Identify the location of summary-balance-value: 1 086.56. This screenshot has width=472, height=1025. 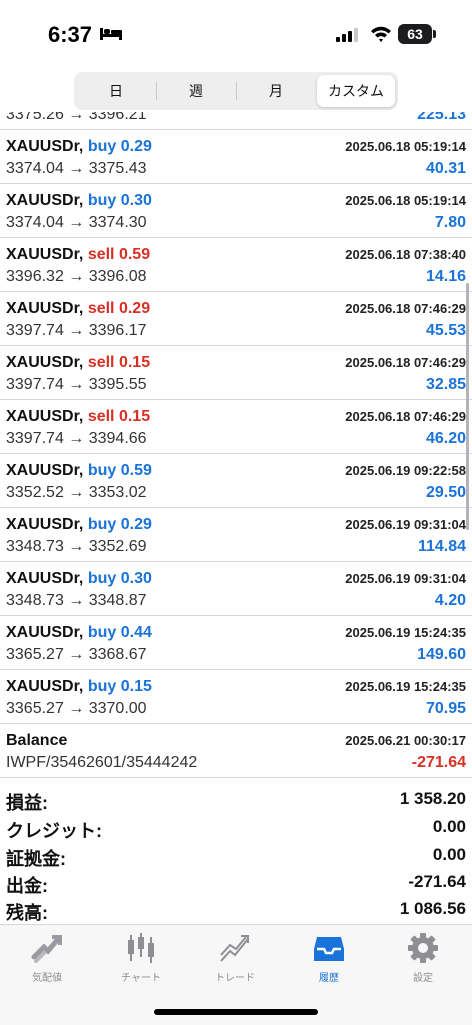
(432, 908).